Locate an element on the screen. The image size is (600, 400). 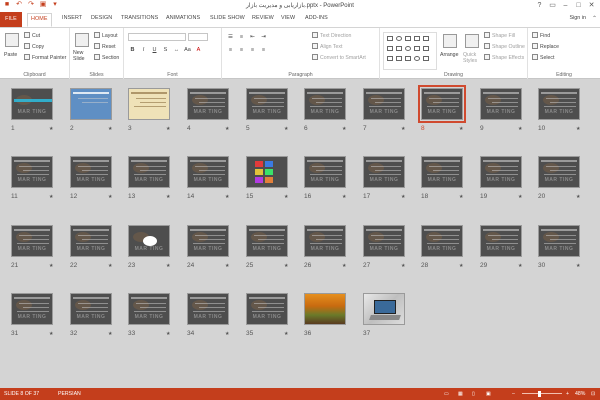
justify-icon: ≡ is located at coordinates (263, 50).